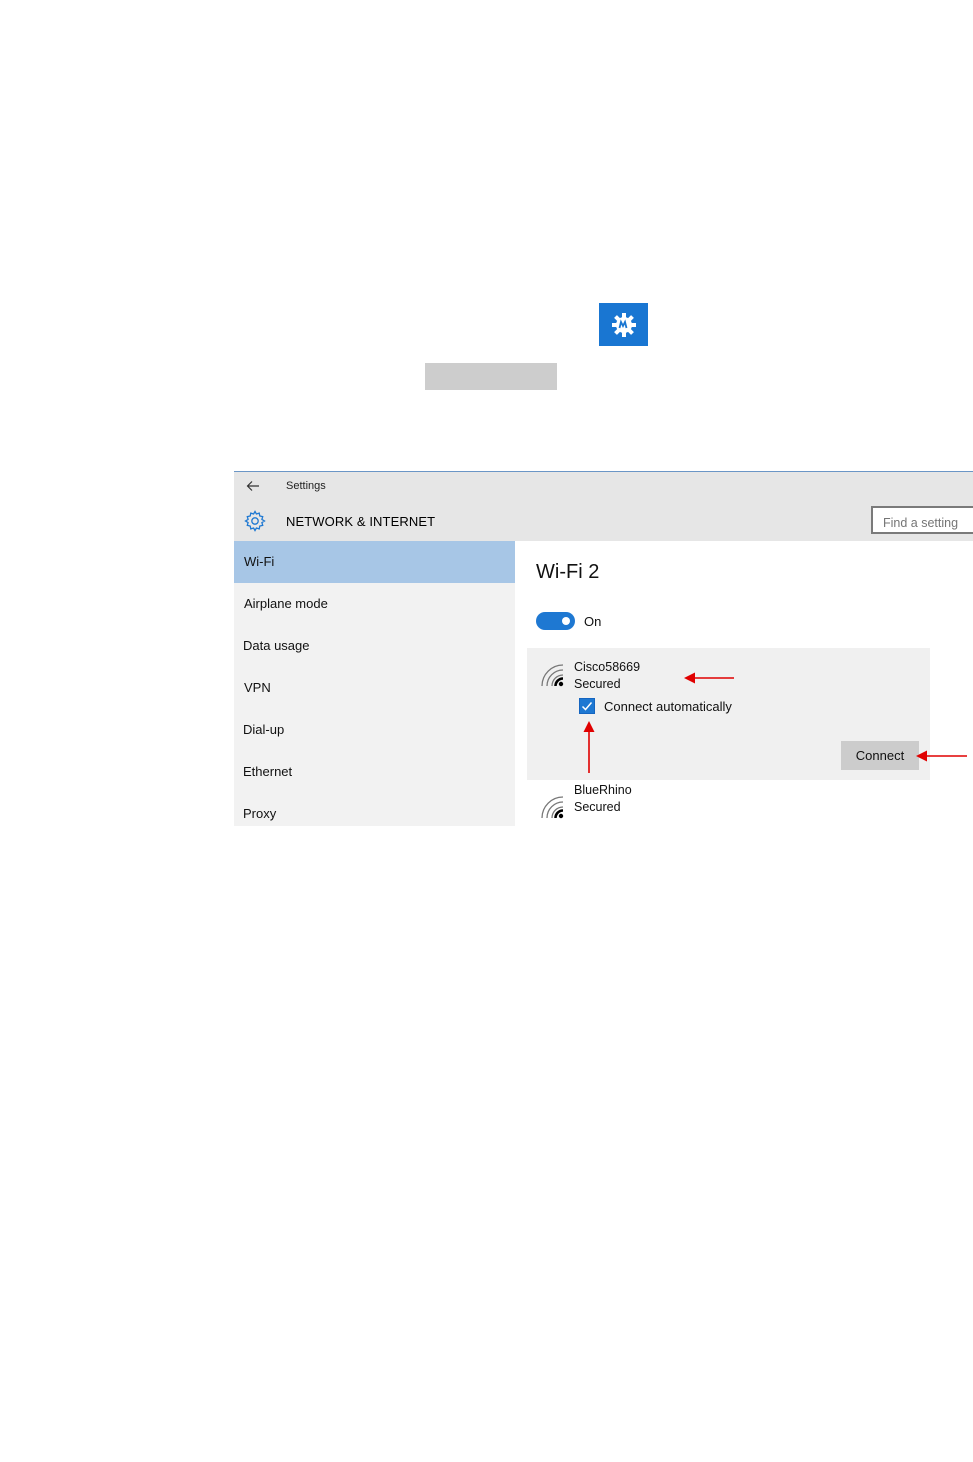 The height and width of the screenshot is (1462, 973). Describe the element at coordinates (253, 486) in the screenshot. I see `back-arrow-icon` at that location.